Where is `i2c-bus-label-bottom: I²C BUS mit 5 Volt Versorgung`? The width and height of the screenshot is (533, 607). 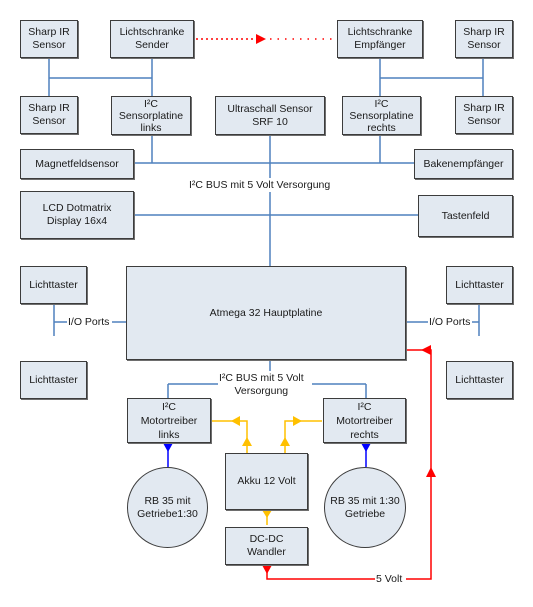
i2c-bus-label-bottom: I²C BUS mit 5 Volt Versorgung is located at coordinates (261, 385).